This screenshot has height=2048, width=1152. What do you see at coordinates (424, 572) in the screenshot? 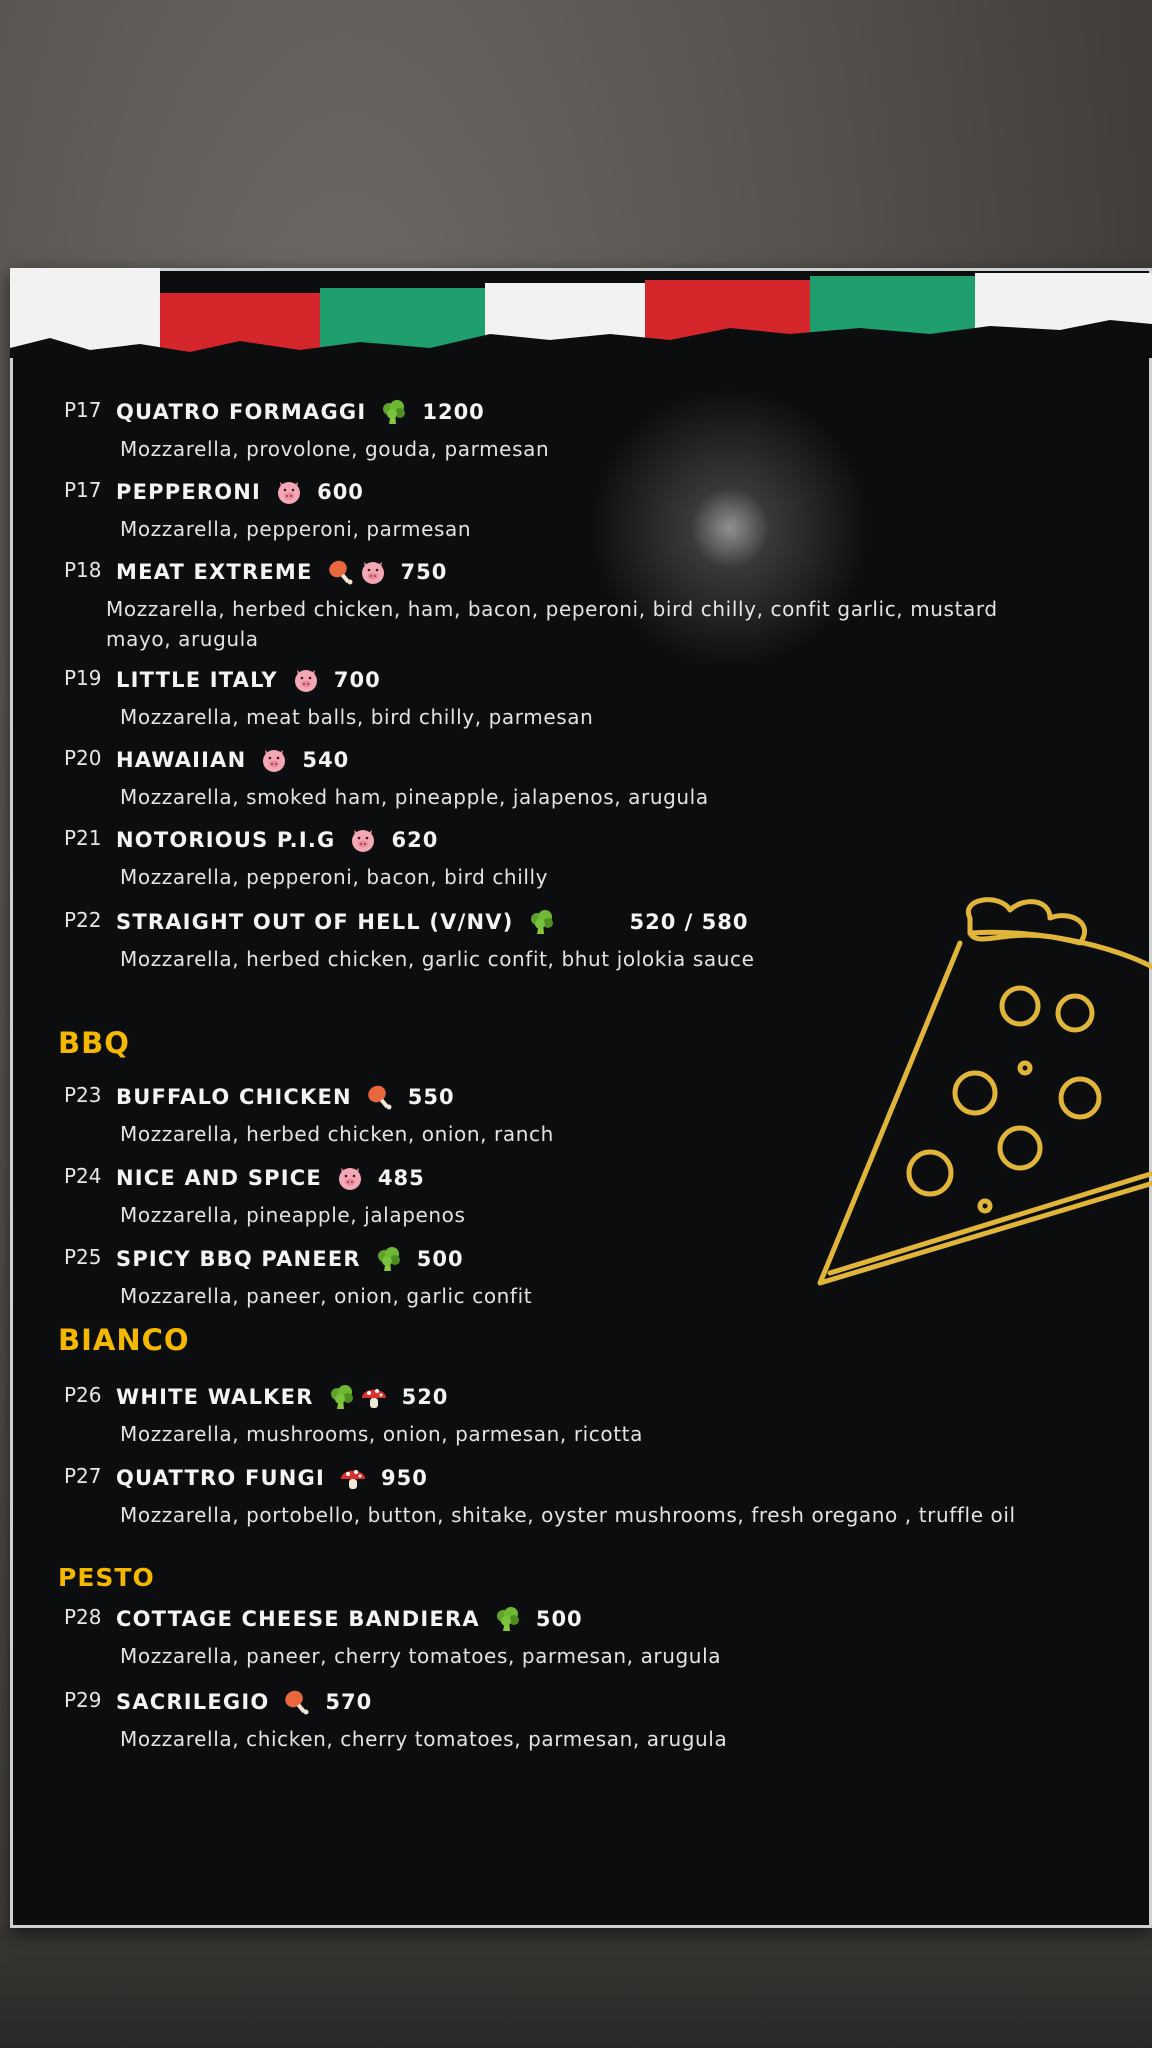
I see `item-price: 750` at bounding box center [424, 572].